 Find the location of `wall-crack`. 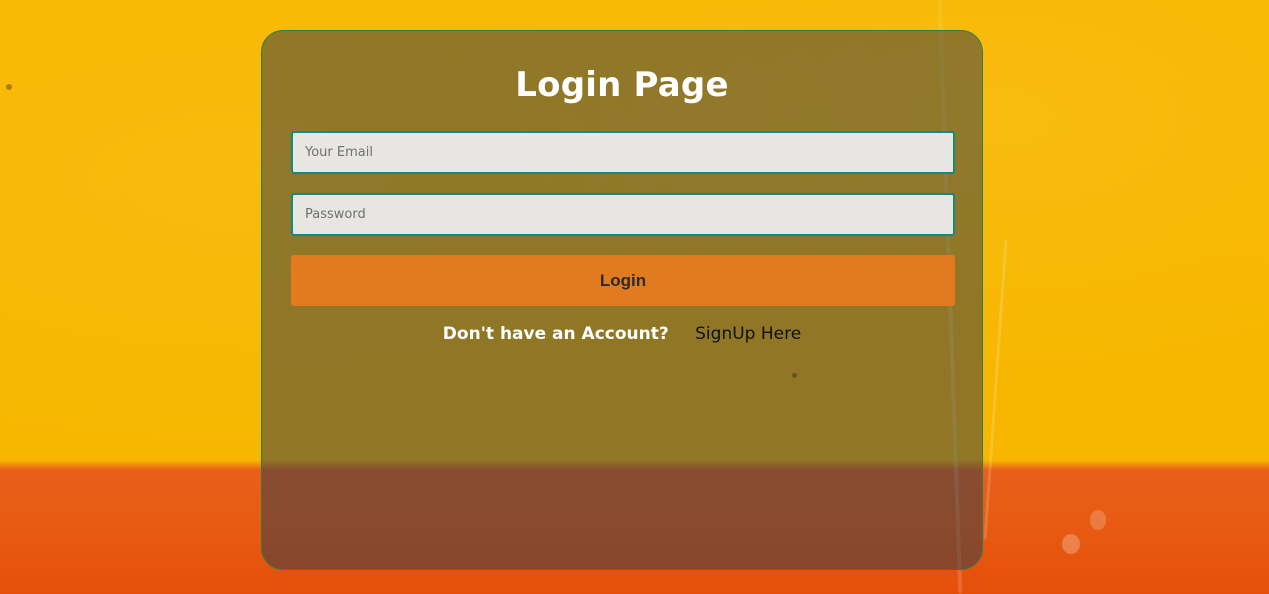

wall-crack is located at coordinates (995, 390).